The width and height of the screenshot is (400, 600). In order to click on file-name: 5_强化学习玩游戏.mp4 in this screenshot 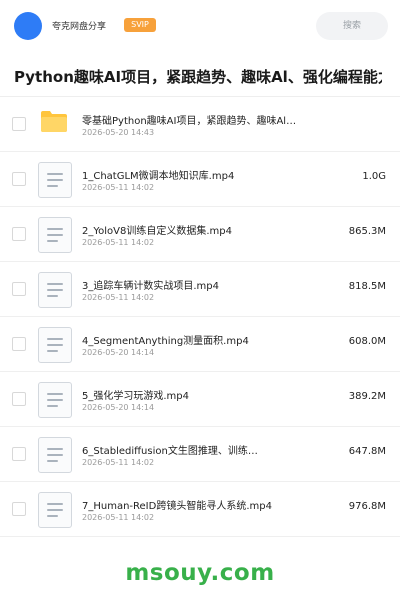, I will do `click(135, 396)`.